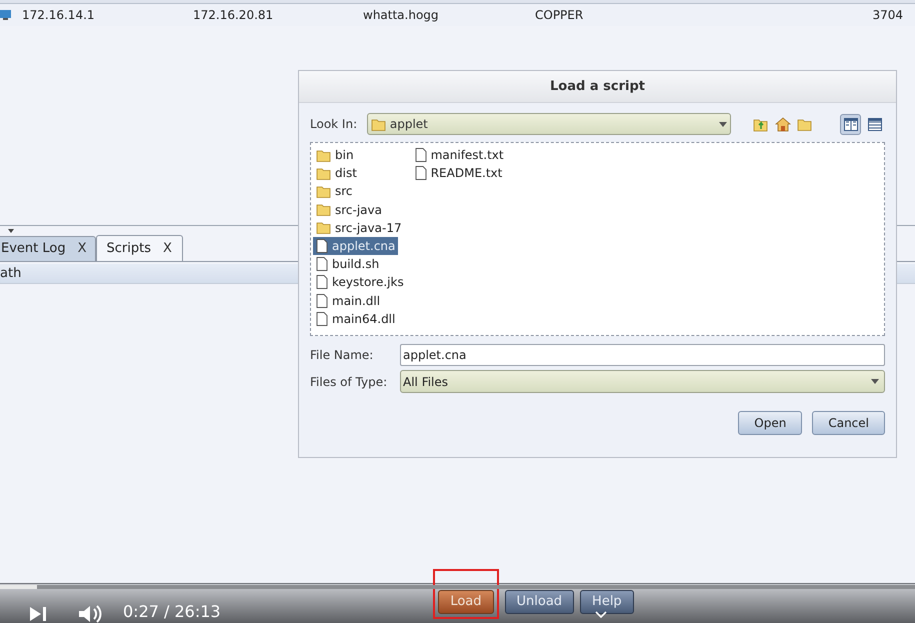 The image size is (915, 623). I want to click on file-item: main.dll, so click(348, 301).